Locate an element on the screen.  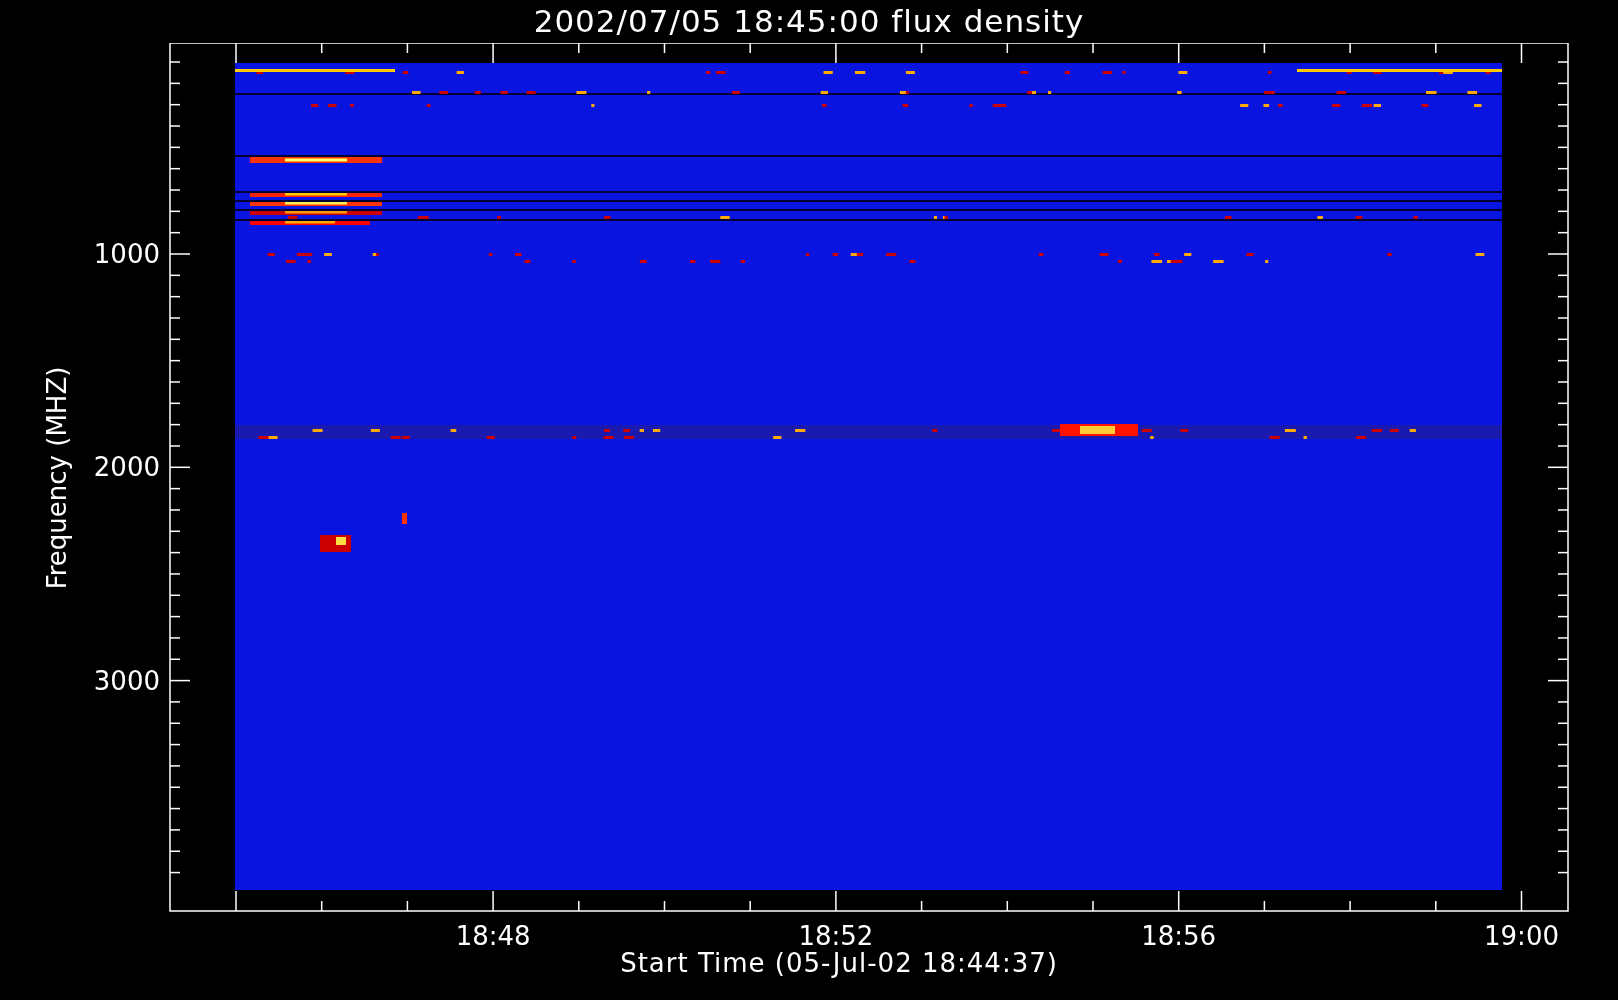
chart-title: 2002/07/05 18:45:00 flux density is located at coordinates (809, 21).